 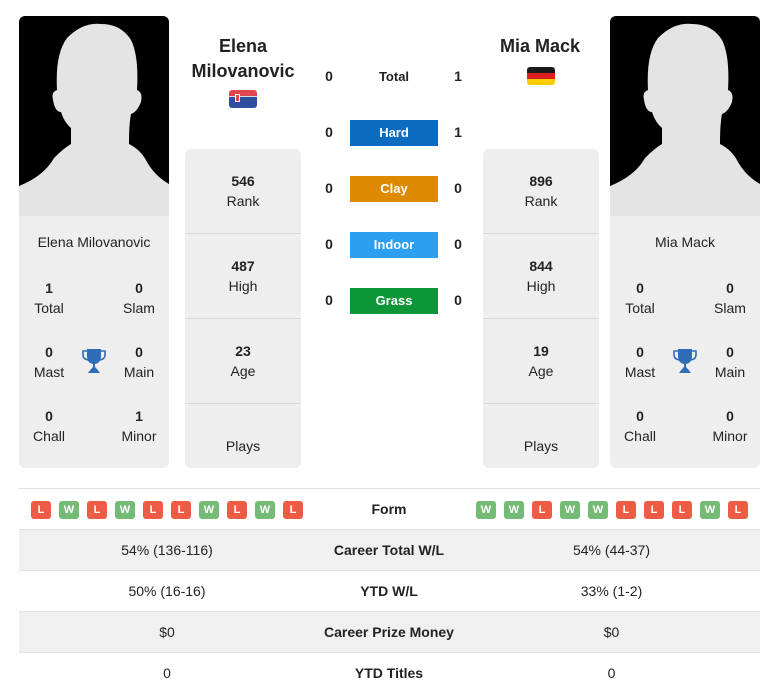 I want to click on player1-titles-grid: 1 Total 0 Slam 0 Mast 0 Main 0 Chall 1 Minor, so click(x=94, y=368).